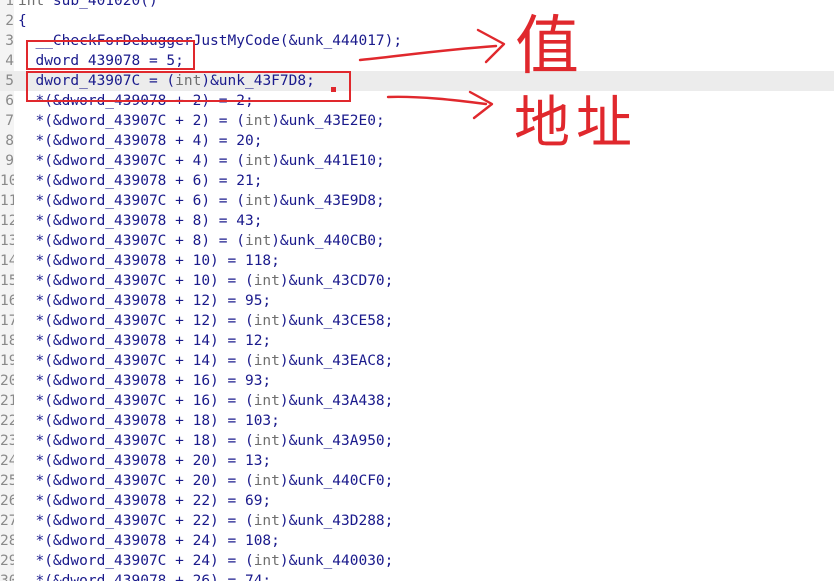 Image resolution: width=834 pixels, height=581 pixels. What do you see at coordinates (576, 123) in the screenshot?
I see `address-label: 地址` at bounding box center [576, 123].